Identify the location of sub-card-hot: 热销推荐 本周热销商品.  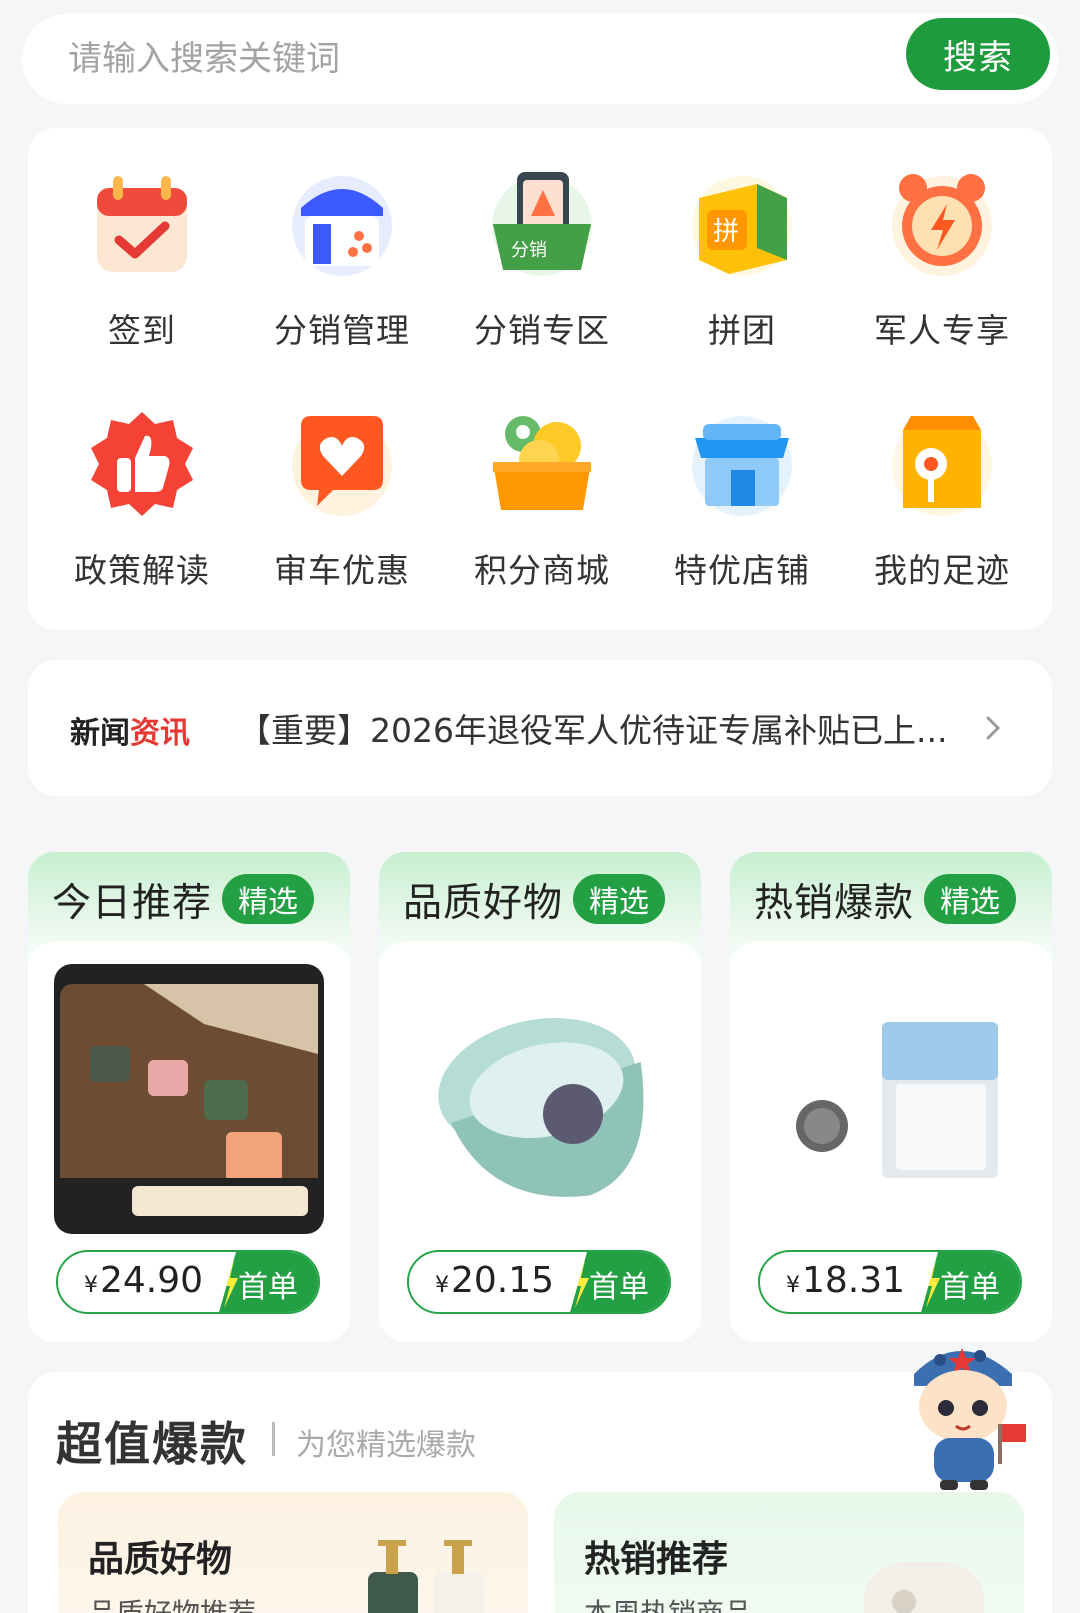
(789, 1552).